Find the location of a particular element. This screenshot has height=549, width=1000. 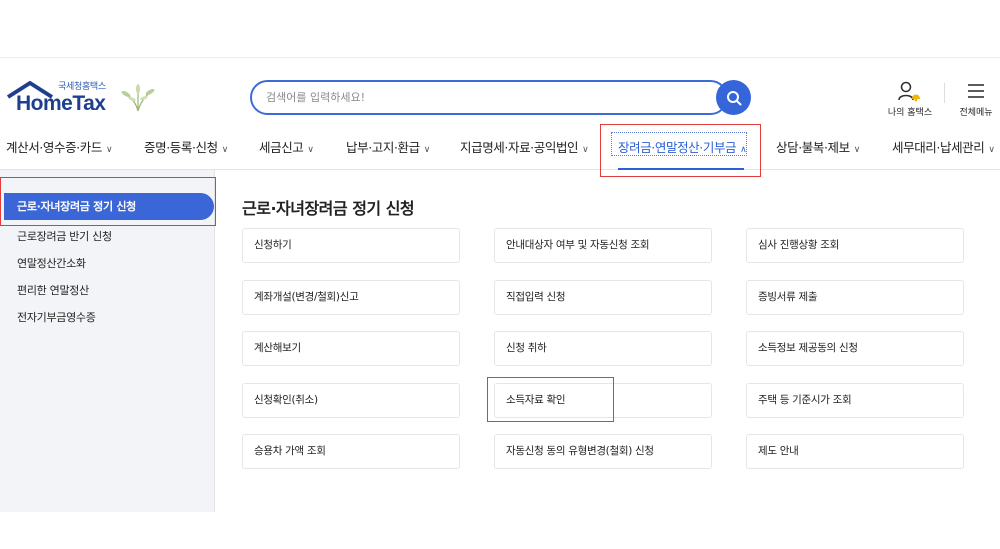

card-submit-documents: 증빙서류 제출 is located at coordinates (855, 297).